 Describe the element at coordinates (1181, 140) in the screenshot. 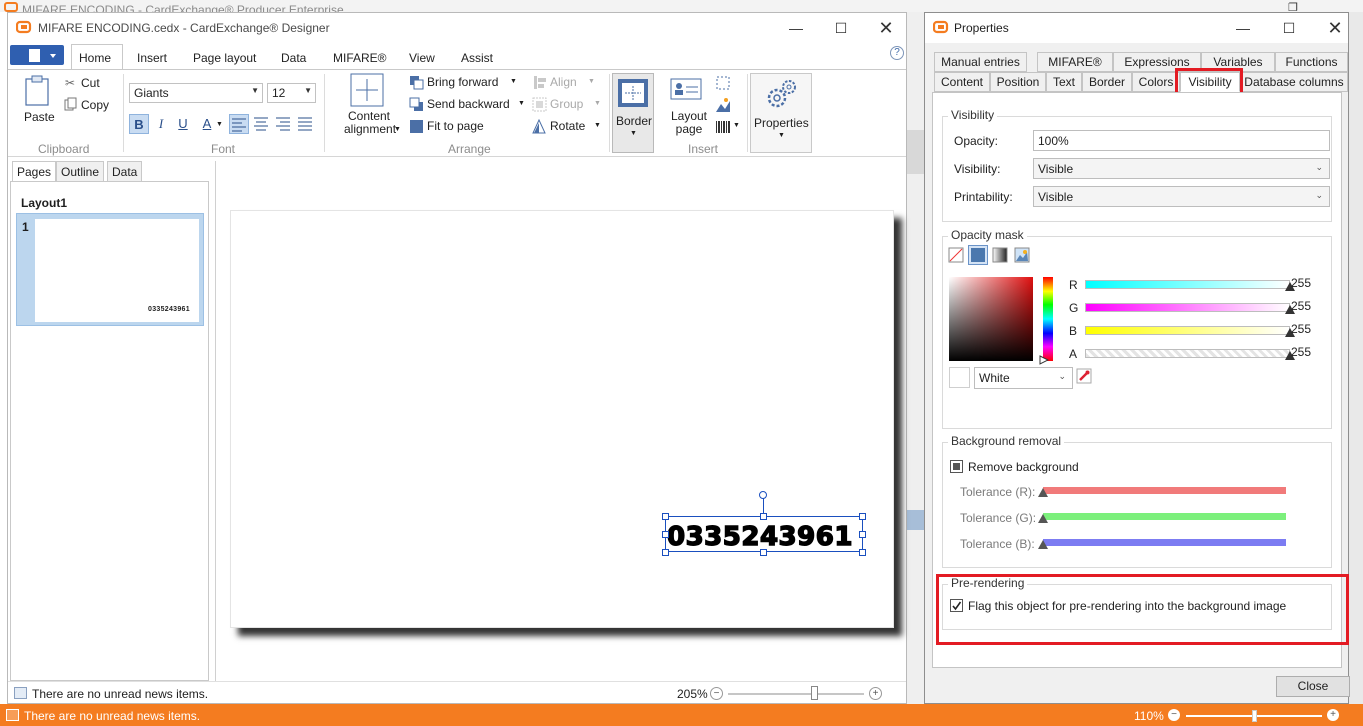

I see `opacity-input: 100%` at that location.